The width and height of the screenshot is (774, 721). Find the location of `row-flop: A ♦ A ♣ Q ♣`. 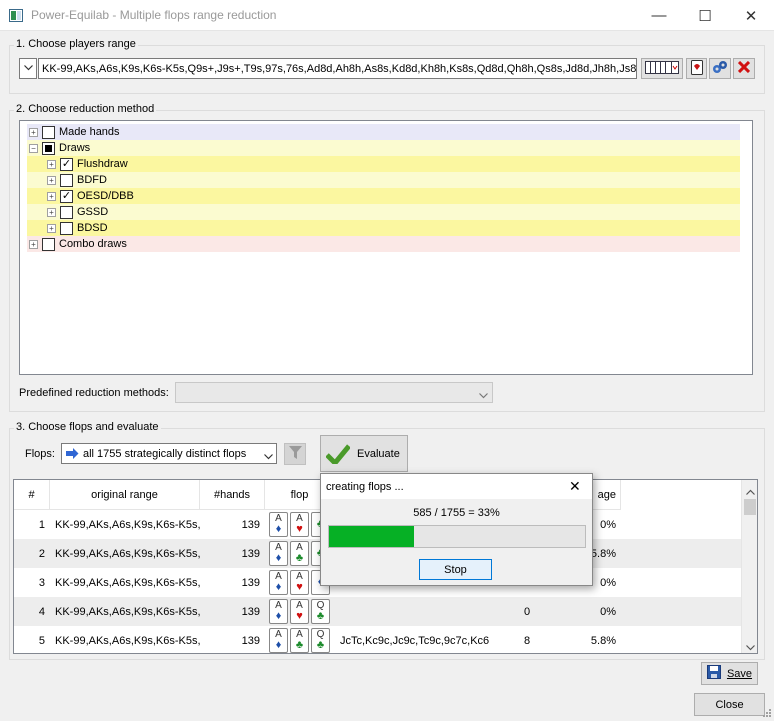

row-flop: A ♦ A ♣ Q ♣ is located at coordinates (300, 639).